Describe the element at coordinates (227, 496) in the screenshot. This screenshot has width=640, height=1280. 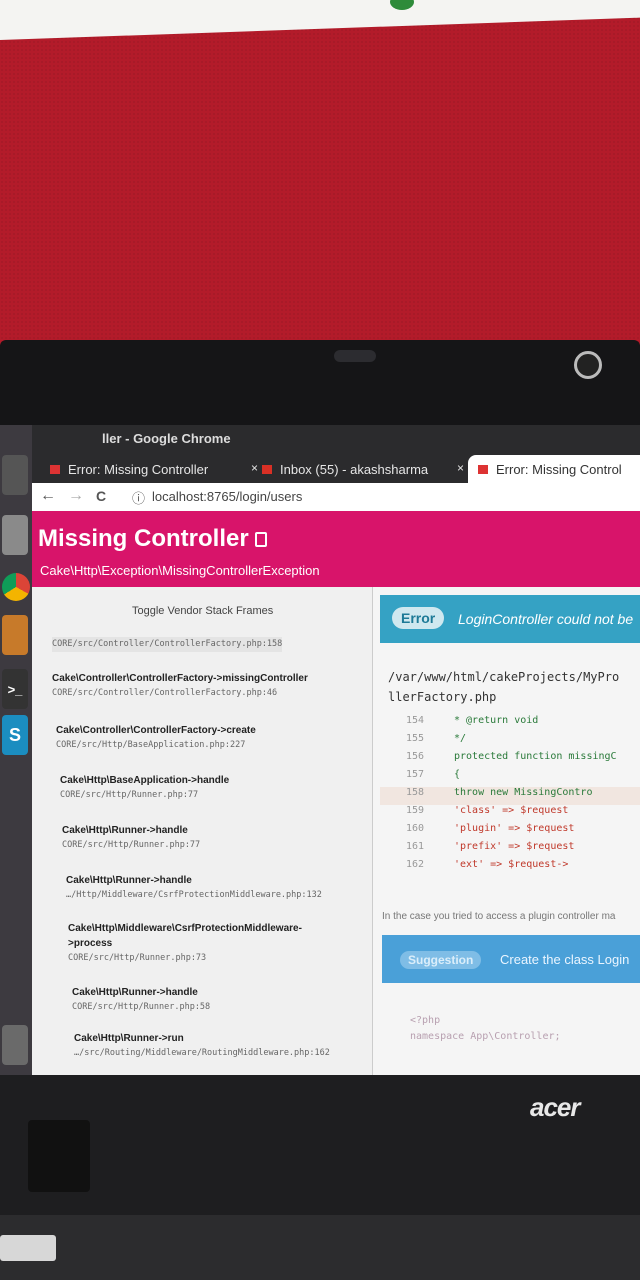
I see `url-input: localhost:8765/login/users` at that location.